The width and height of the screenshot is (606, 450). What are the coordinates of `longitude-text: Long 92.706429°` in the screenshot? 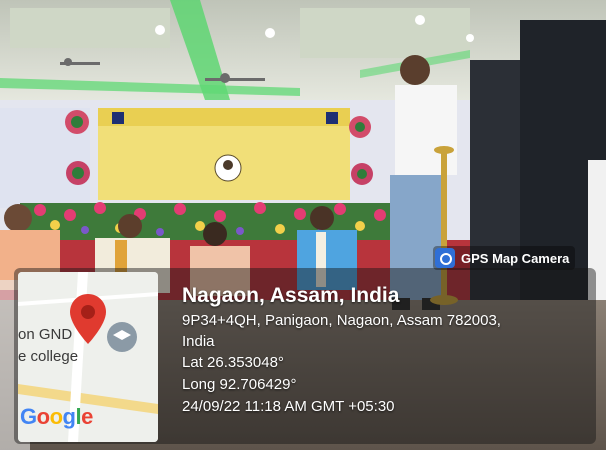 It's located at (239, 384).